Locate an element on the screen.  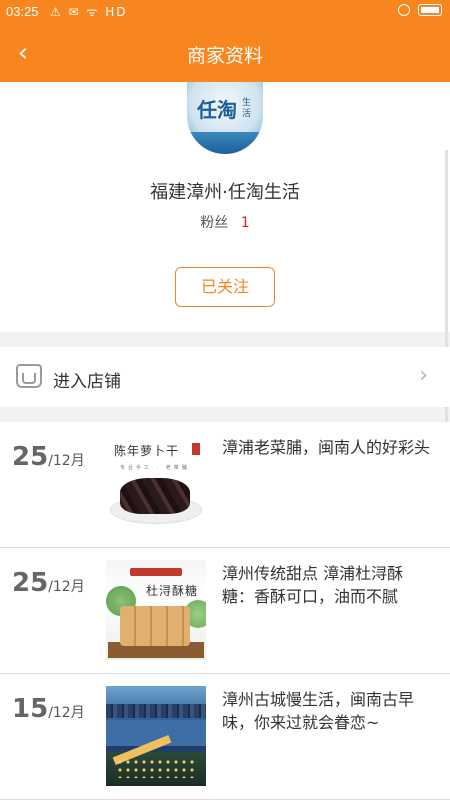
post-thumbnail: 陈年萝卜干 专业手工 · 老菜脯 is located at coordinates (156, 484).